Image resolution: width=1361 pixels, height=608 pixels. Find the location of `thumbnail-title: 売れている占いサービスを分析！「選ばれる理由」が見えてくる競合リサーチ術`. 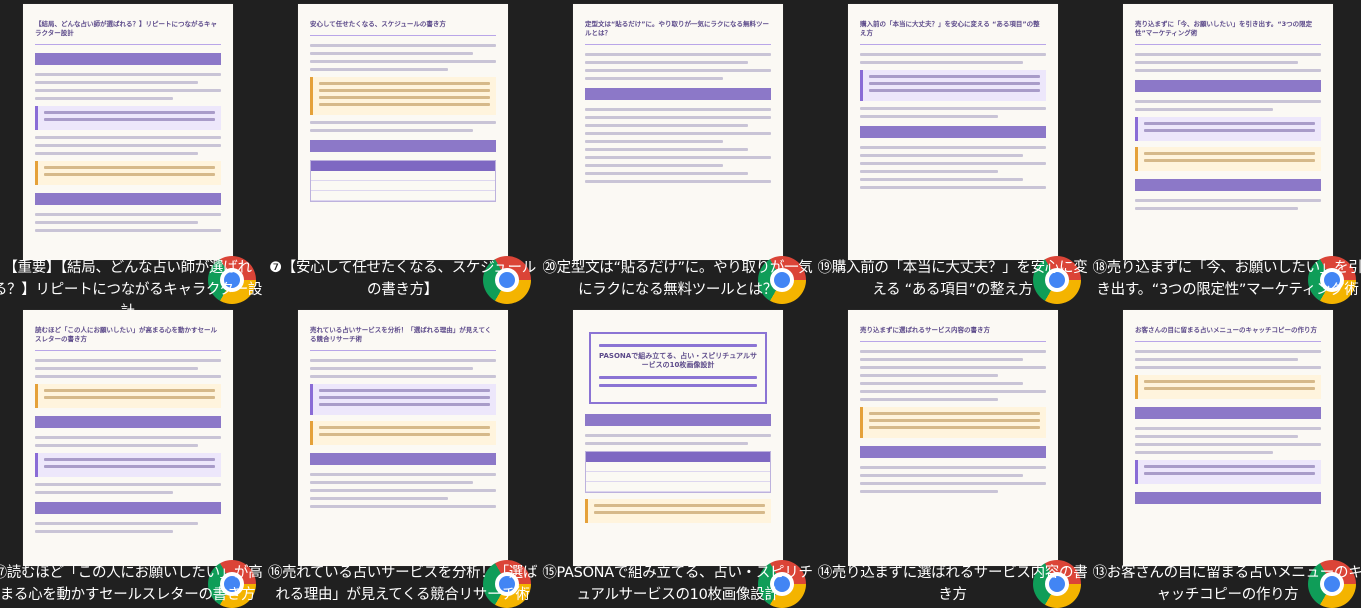

thumbnail-title: 売れている占いサービスを分析！「選ばれる理由」が見えてくる競合リサーチ術 is located at coordinates (401, 334).